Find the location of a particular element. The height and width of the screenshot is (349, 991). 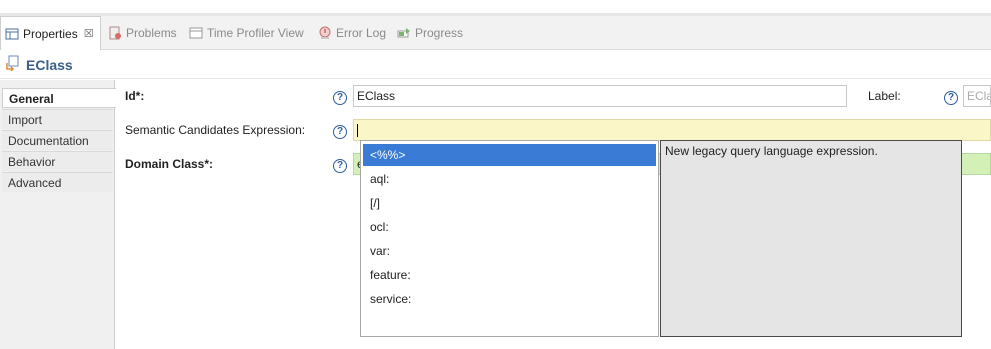

tab-properties: Properties ☒ is located at coordinates (50, 33).